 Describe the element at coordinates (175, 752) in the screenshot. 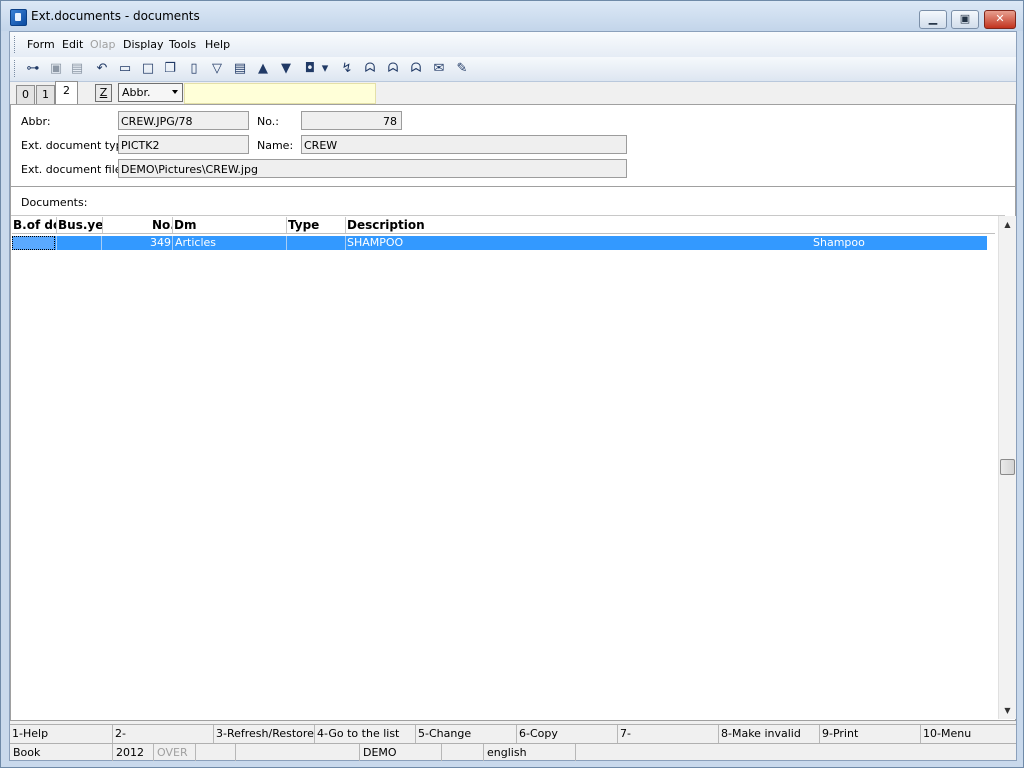

I see `status-mode: OVER` at that location.